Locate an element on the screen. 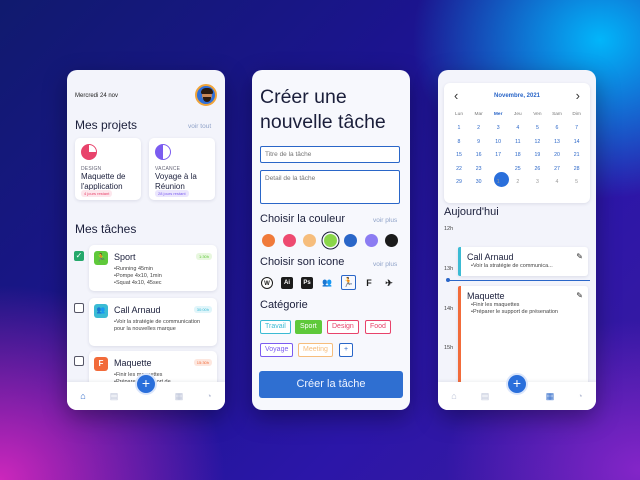 Image resolution: width=640 pixels, height=480 pixels. calendar-day: 11 is located at coordinates (518, 142).